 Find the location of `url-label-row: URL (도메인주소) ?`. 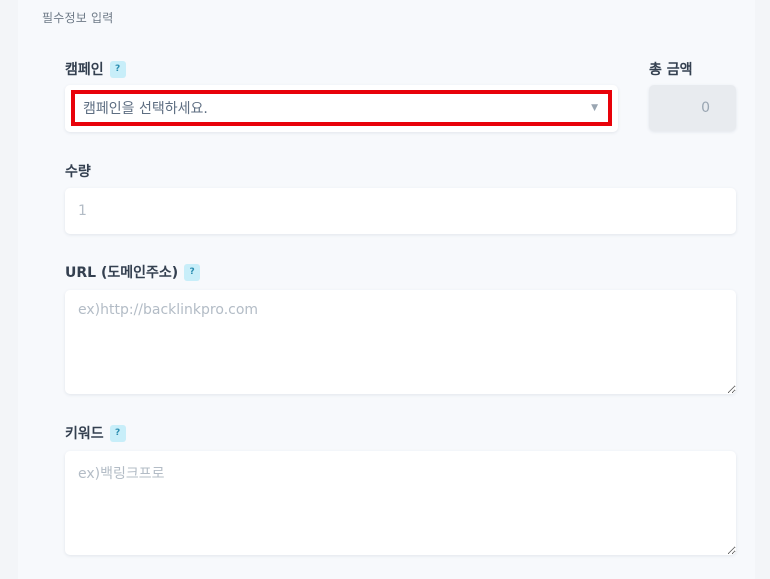

url-label-row: URL (도메인주소) ? is located at coordinates (133, 272).